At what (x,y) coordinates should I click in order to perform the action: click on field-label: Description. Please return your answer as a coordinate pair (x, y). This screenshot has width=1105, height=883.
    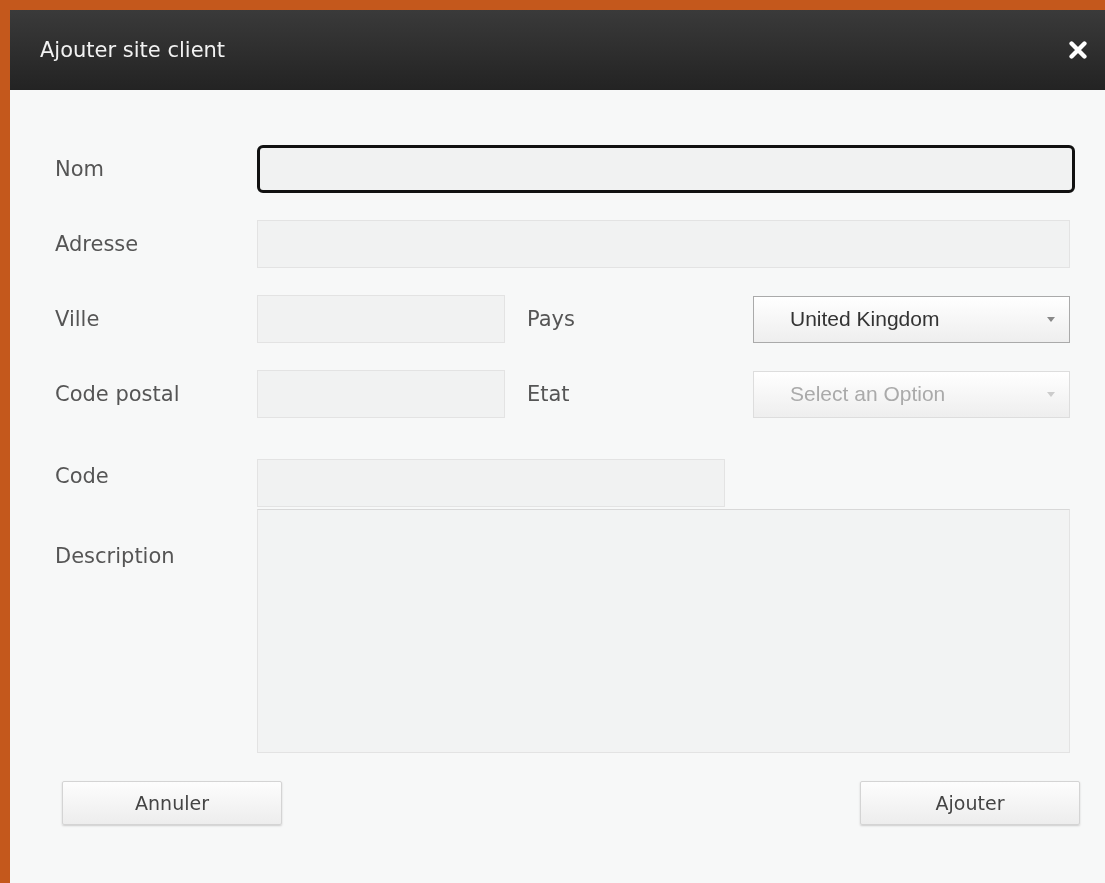
    Looking at the image, I should click on (115, 556).